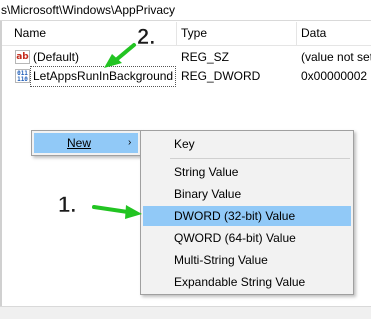 This screenshot has width=371, height=319. I want to click on annotation-arrow-step2, so click(125, 52).